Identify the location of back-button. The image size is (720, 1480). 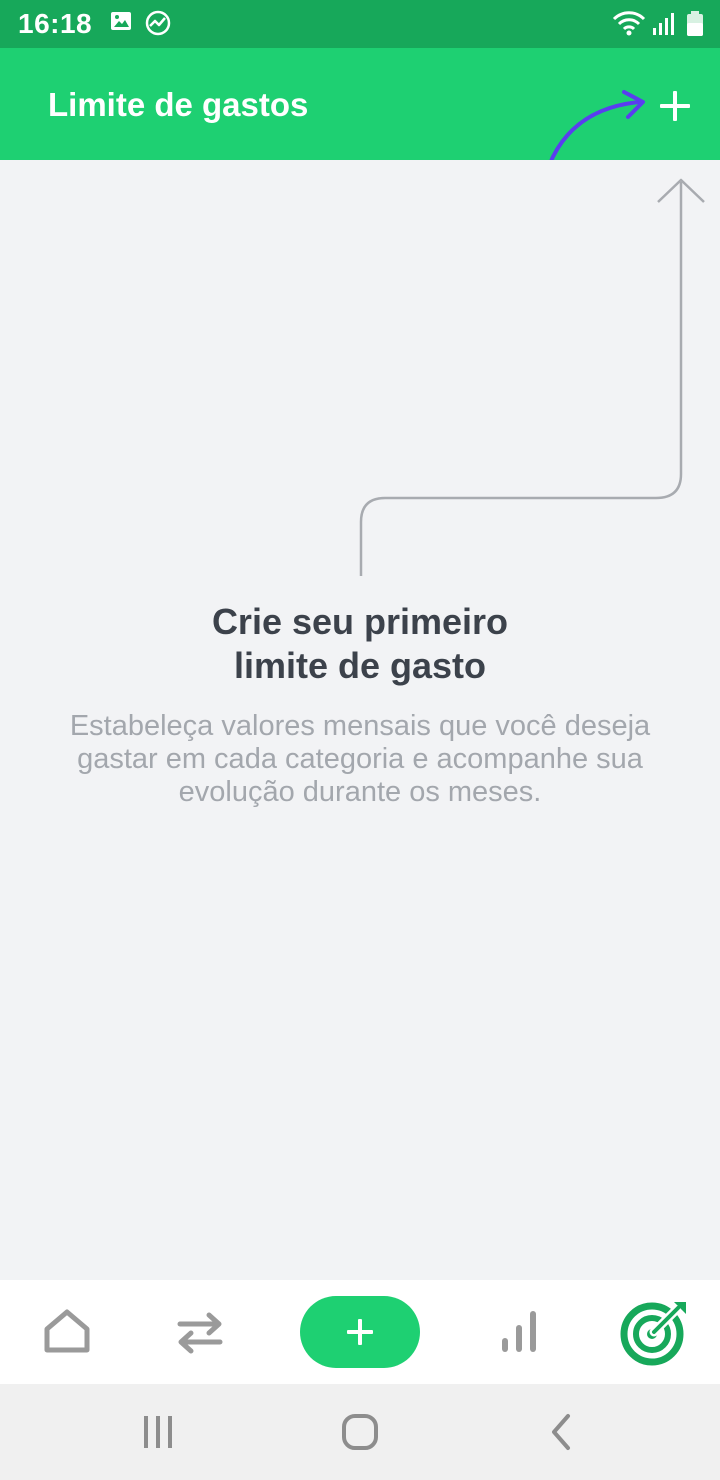
(562, 1434).